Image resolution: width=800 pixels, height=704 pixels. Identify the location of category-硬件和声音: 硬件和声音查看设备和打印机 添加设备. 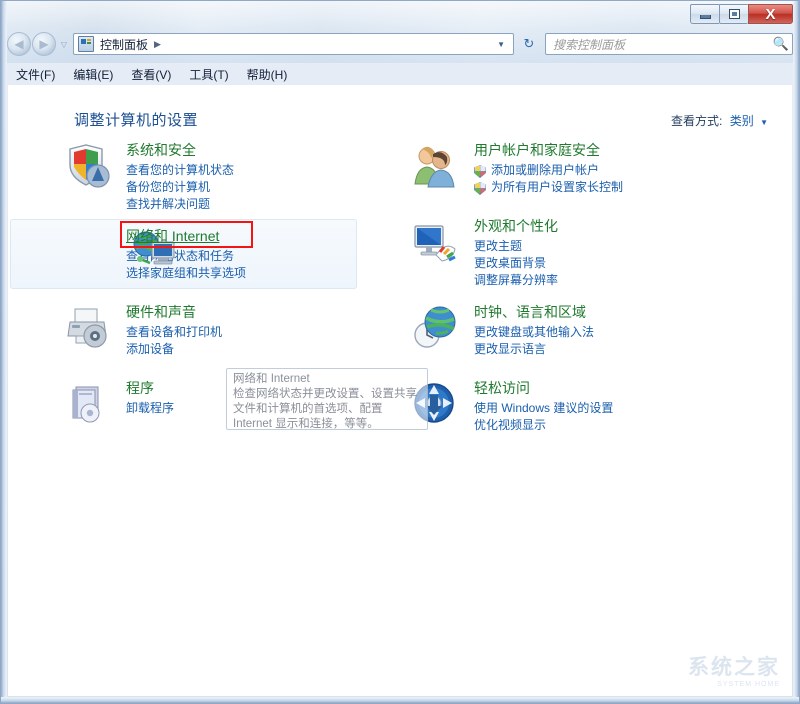
(233, 334).